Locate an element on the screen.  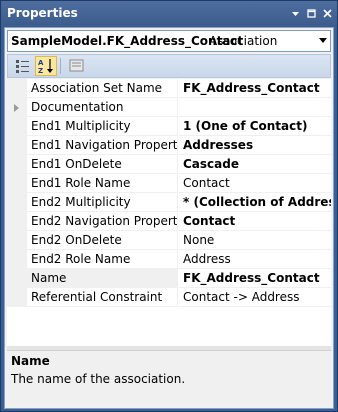
property-pages-icon is located at coordinates (76, 65).